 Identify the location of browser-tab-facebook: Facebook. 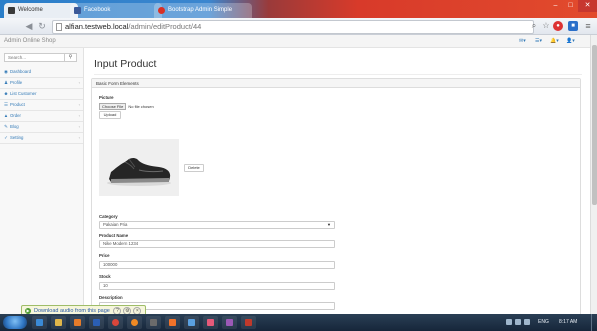
(116, 10).